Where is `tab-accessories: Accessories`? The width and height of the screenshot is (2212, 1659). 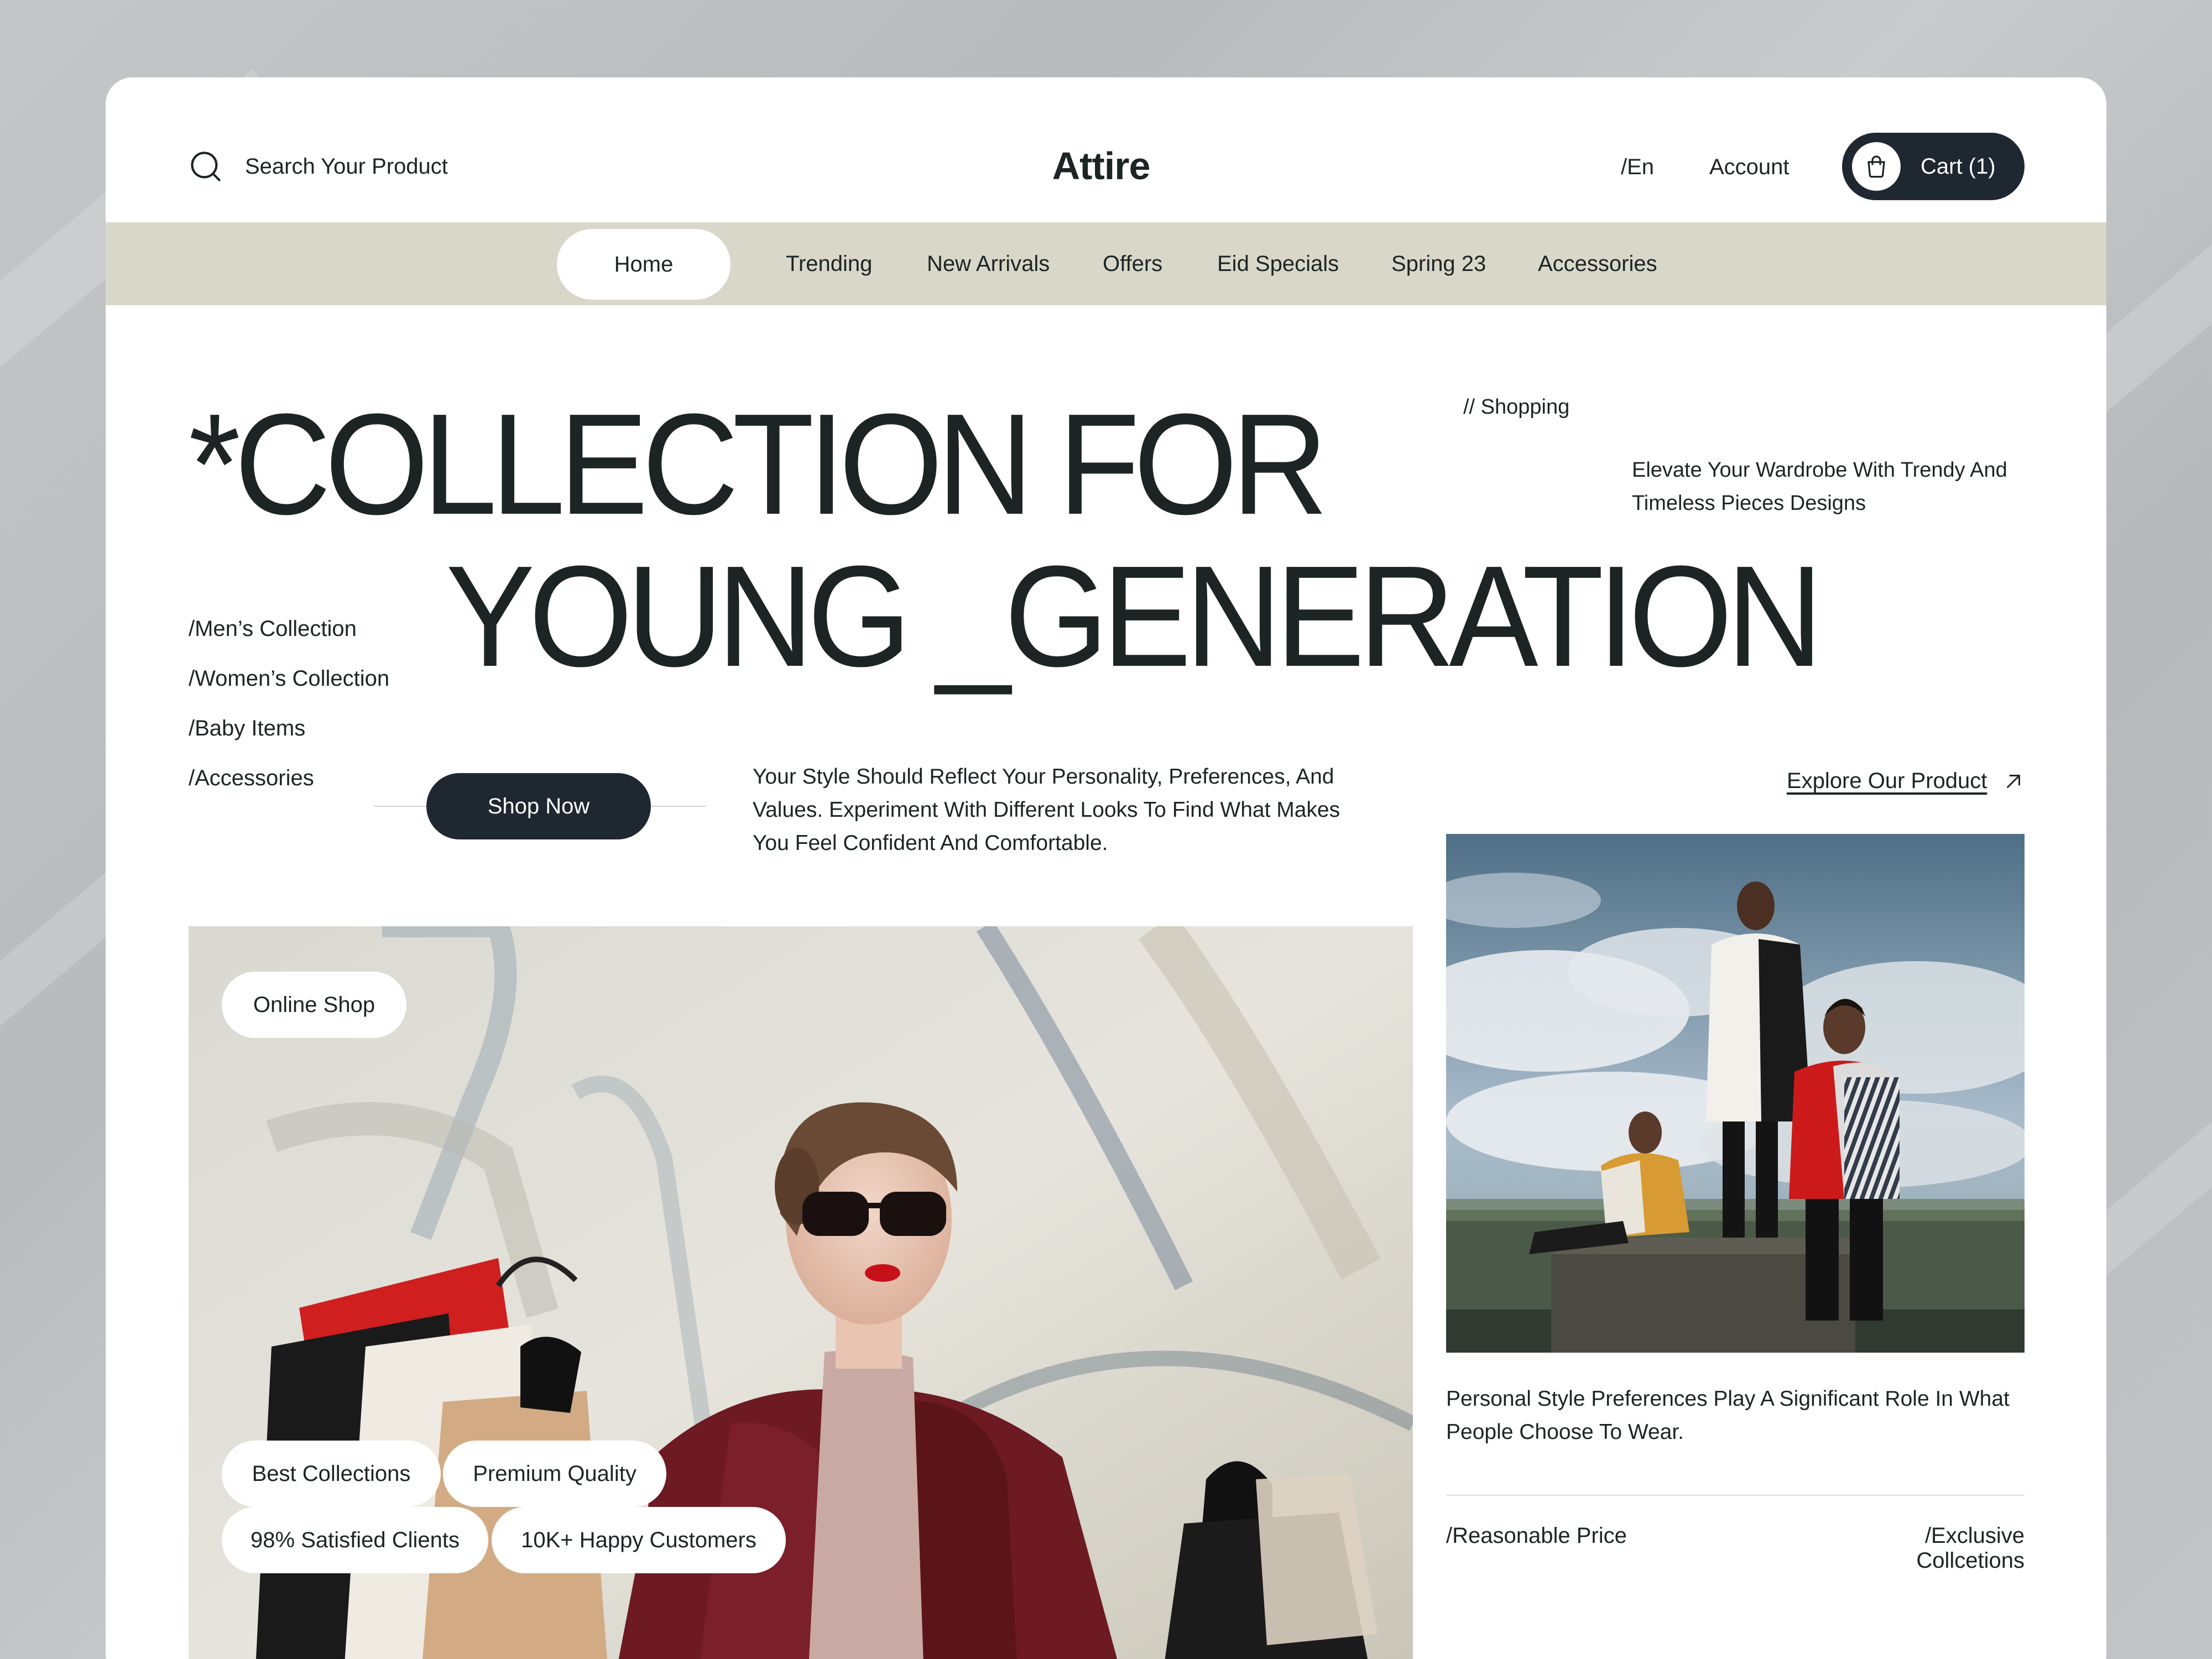 tab-accessories: Accessories is located at coordinates (1597, 264).